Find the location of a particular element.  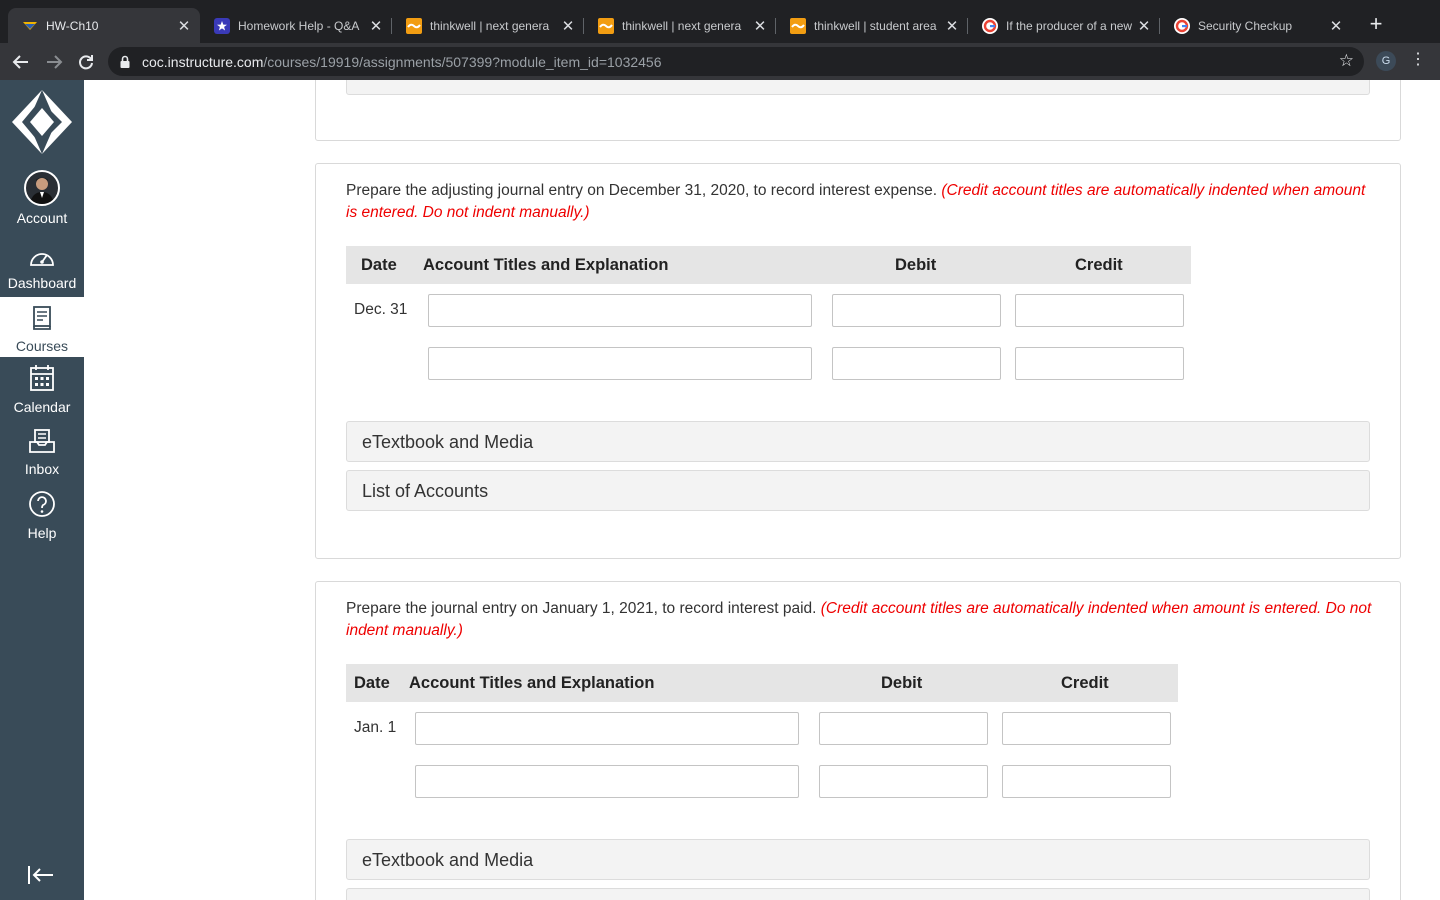

nav-item-courses: Courses is located at coordinates (42, 327).